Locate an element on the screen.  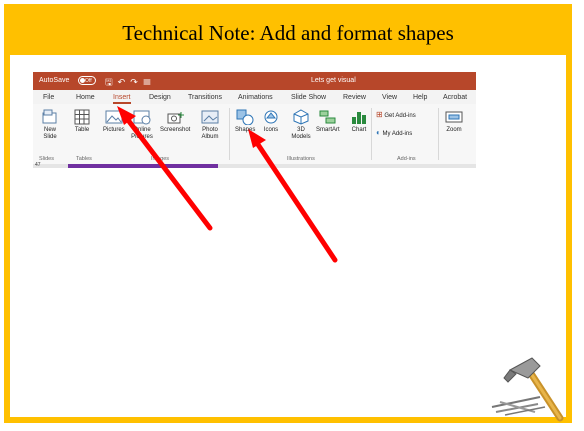
hammer-nails-icon is located at coordinates (527, 389).